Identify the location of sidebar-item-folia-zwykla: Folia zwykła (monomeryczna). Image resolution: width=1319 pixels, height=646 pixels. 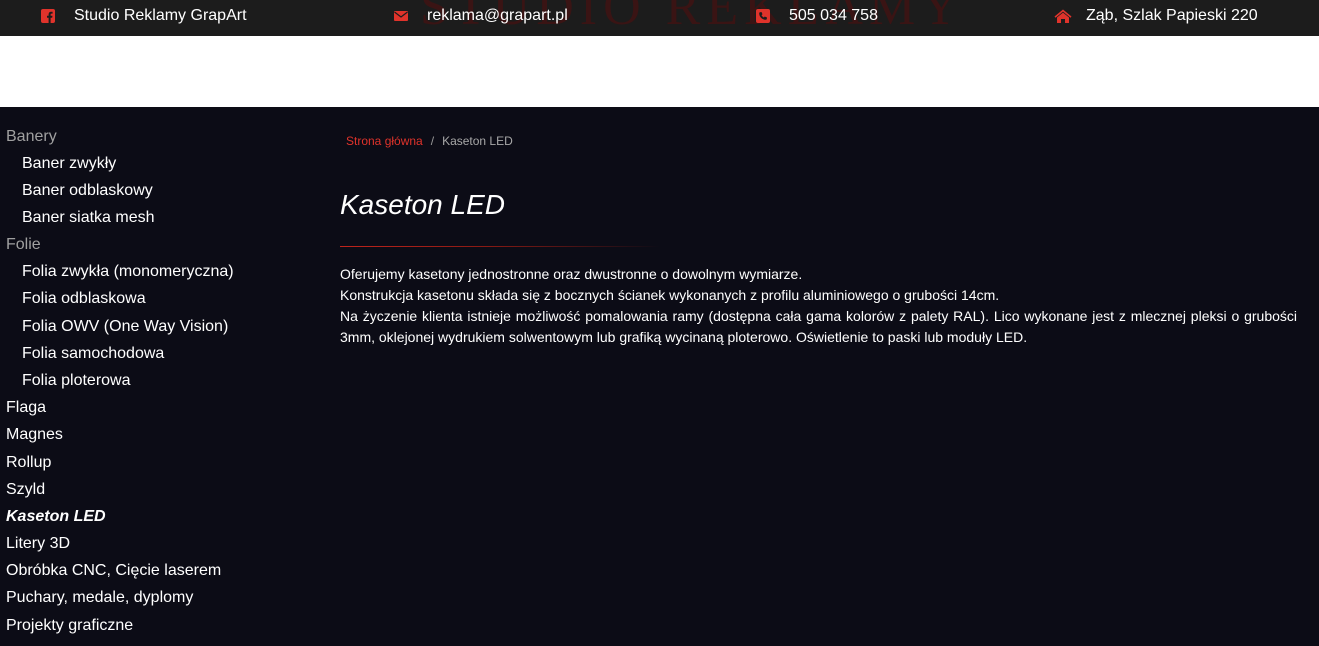
(128, 272).